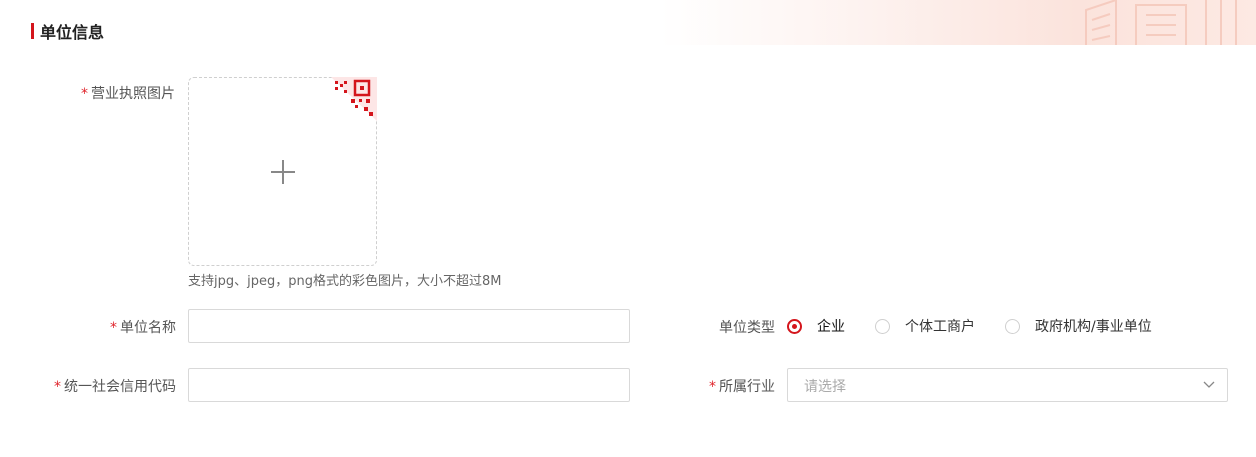 This screenshot has height=457, width=1256. I want to click on radio-individual-business: 个体工商户, so click(925, 326).